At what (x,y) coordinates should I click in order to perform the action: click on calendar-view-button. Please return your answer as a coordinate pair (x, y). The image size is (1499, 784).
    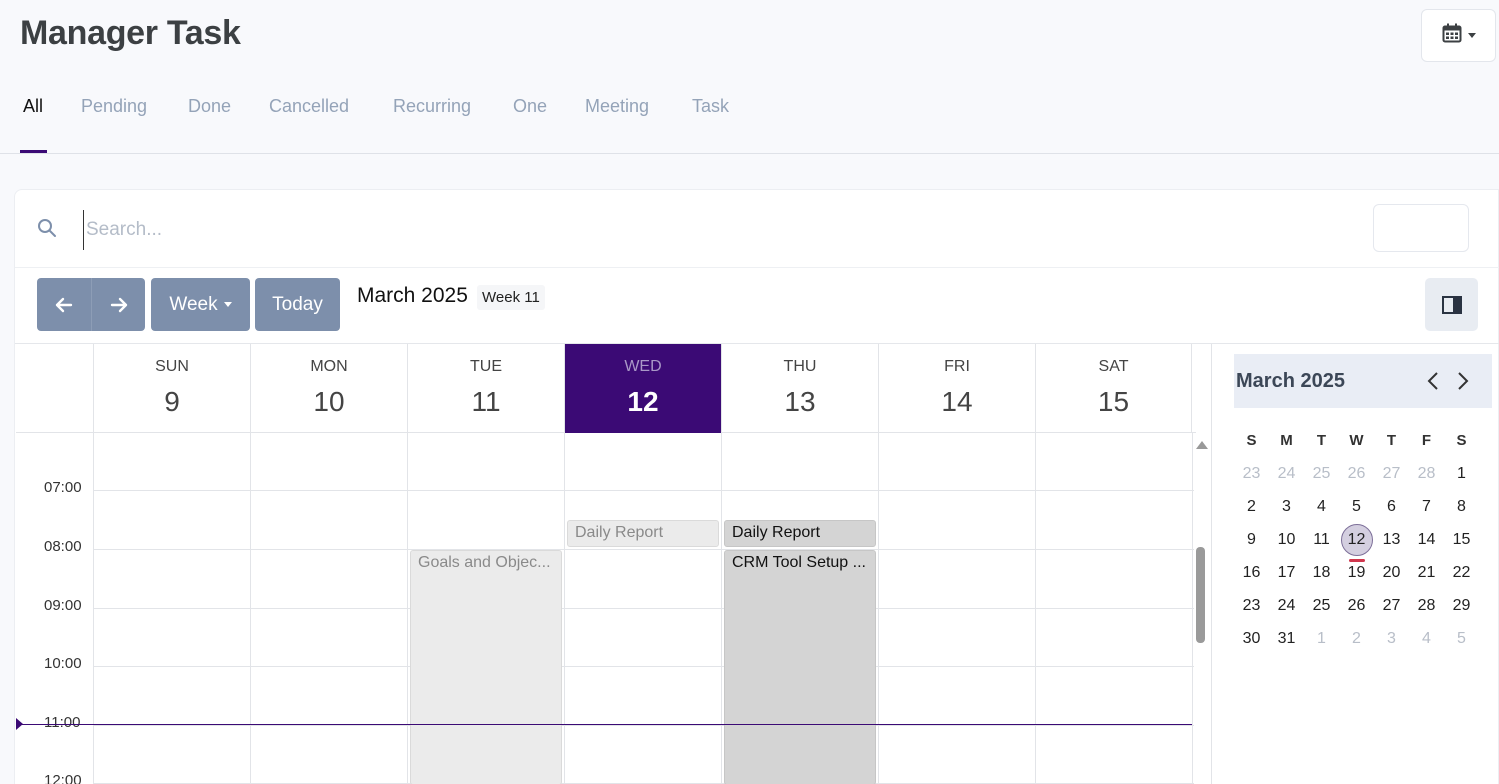
    Looking at the image, I should click on (1458, 35).